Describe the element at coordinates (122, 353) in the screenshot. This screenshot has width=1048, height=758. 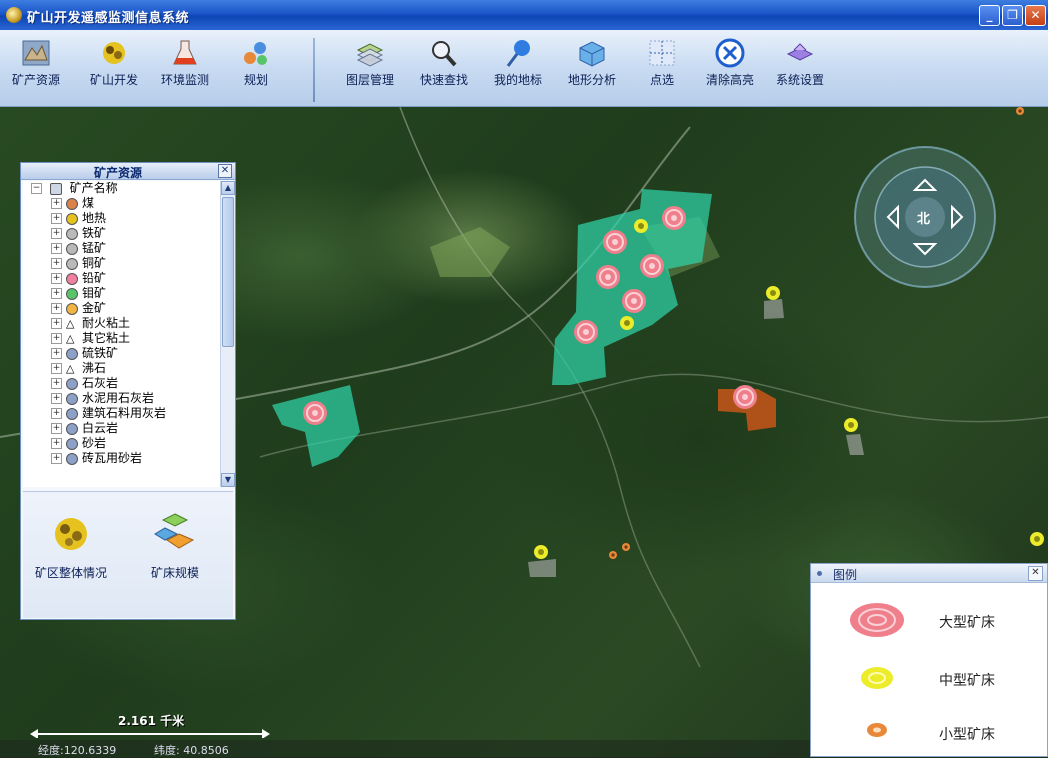
I see `tree-item: + 硫铁矿` at that location.